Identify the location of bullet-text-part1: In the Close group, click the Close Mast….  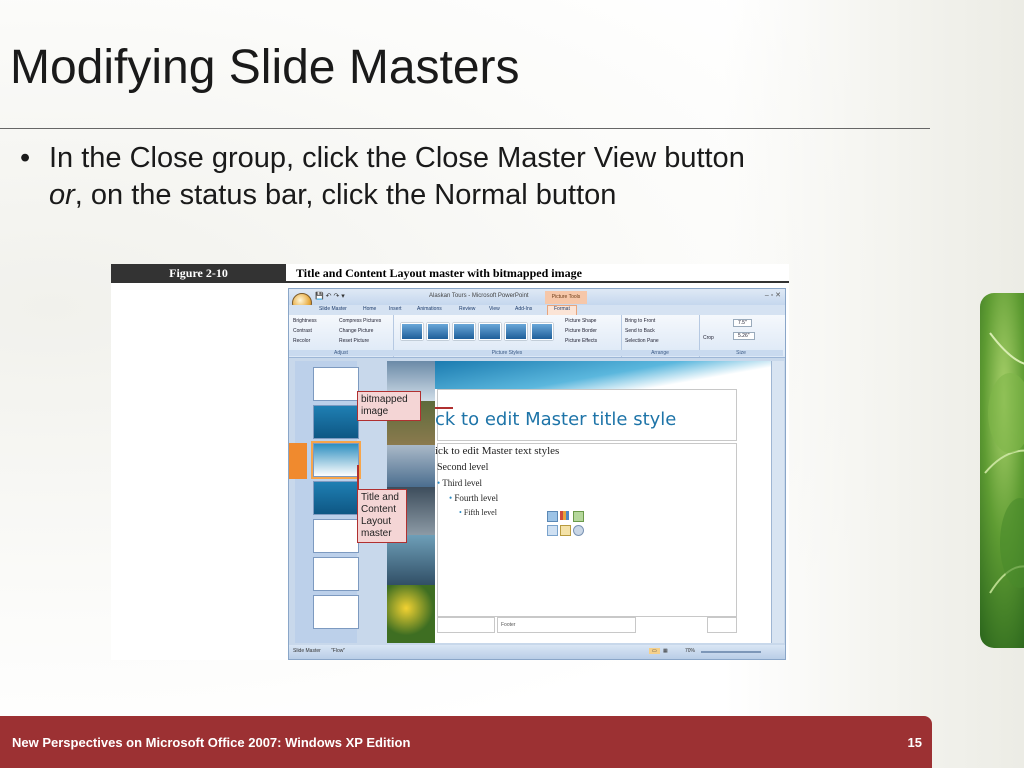
(397, 158).